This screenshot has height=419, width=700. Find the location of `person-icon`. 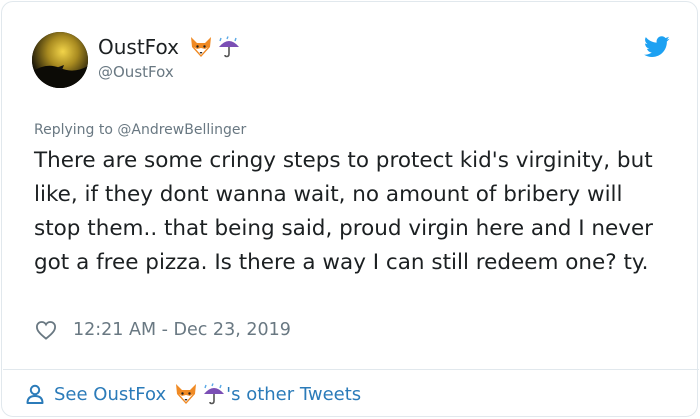

person-icon is located at coordinates (35, 394).